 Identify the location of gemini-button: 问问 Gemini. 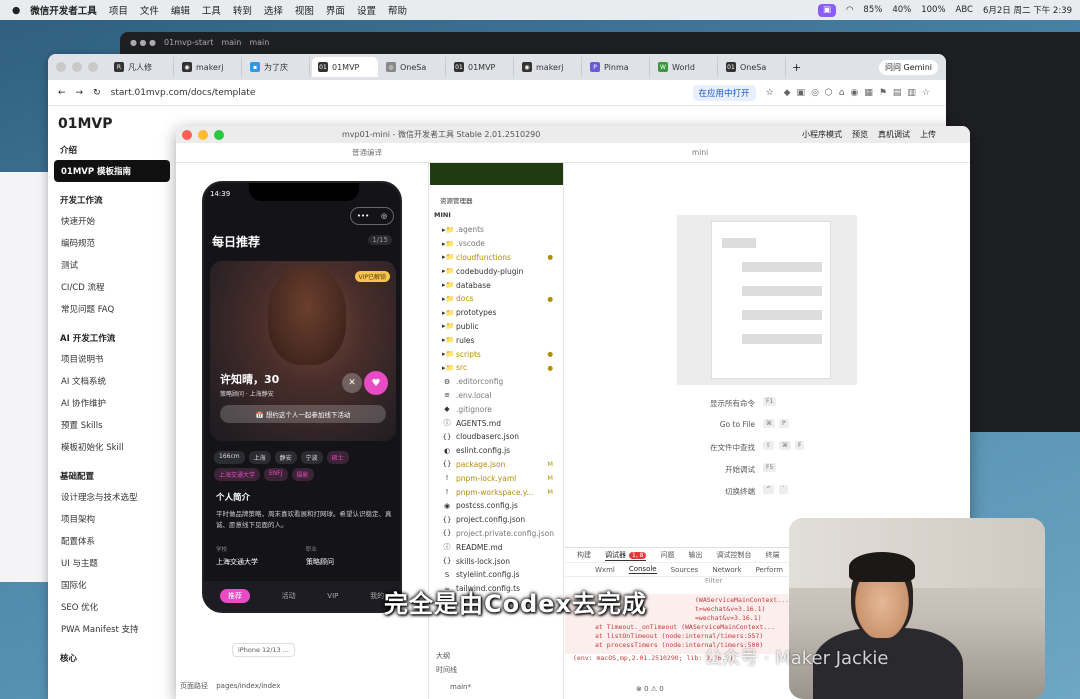
(908, 67).